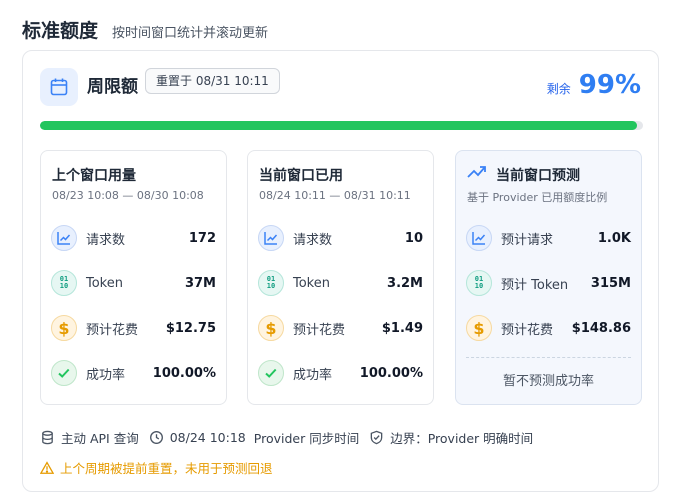  Describe the element at coordinates (558, 89) in the screenshot. I see `remaining-label: 剩余` at that location.